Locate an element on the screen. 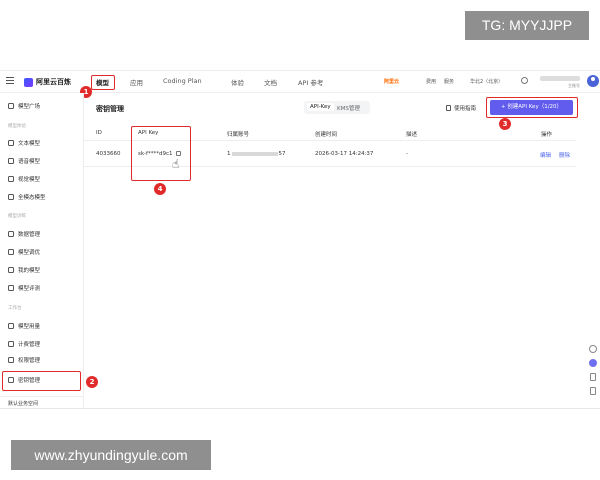 This screenshot has height=480, width=600. sidebar-item-omni-model: 全模态模型 is located at coordinates (27, 197).